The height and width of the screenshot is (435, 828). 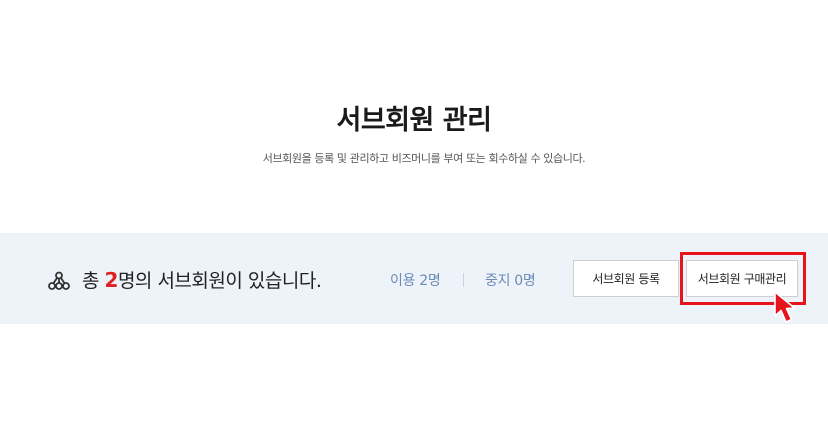 What do you see at coordinates (510, 281) in the screenshot?
I see `paused-count: 중지 0명` at bounding box center [510, 281].